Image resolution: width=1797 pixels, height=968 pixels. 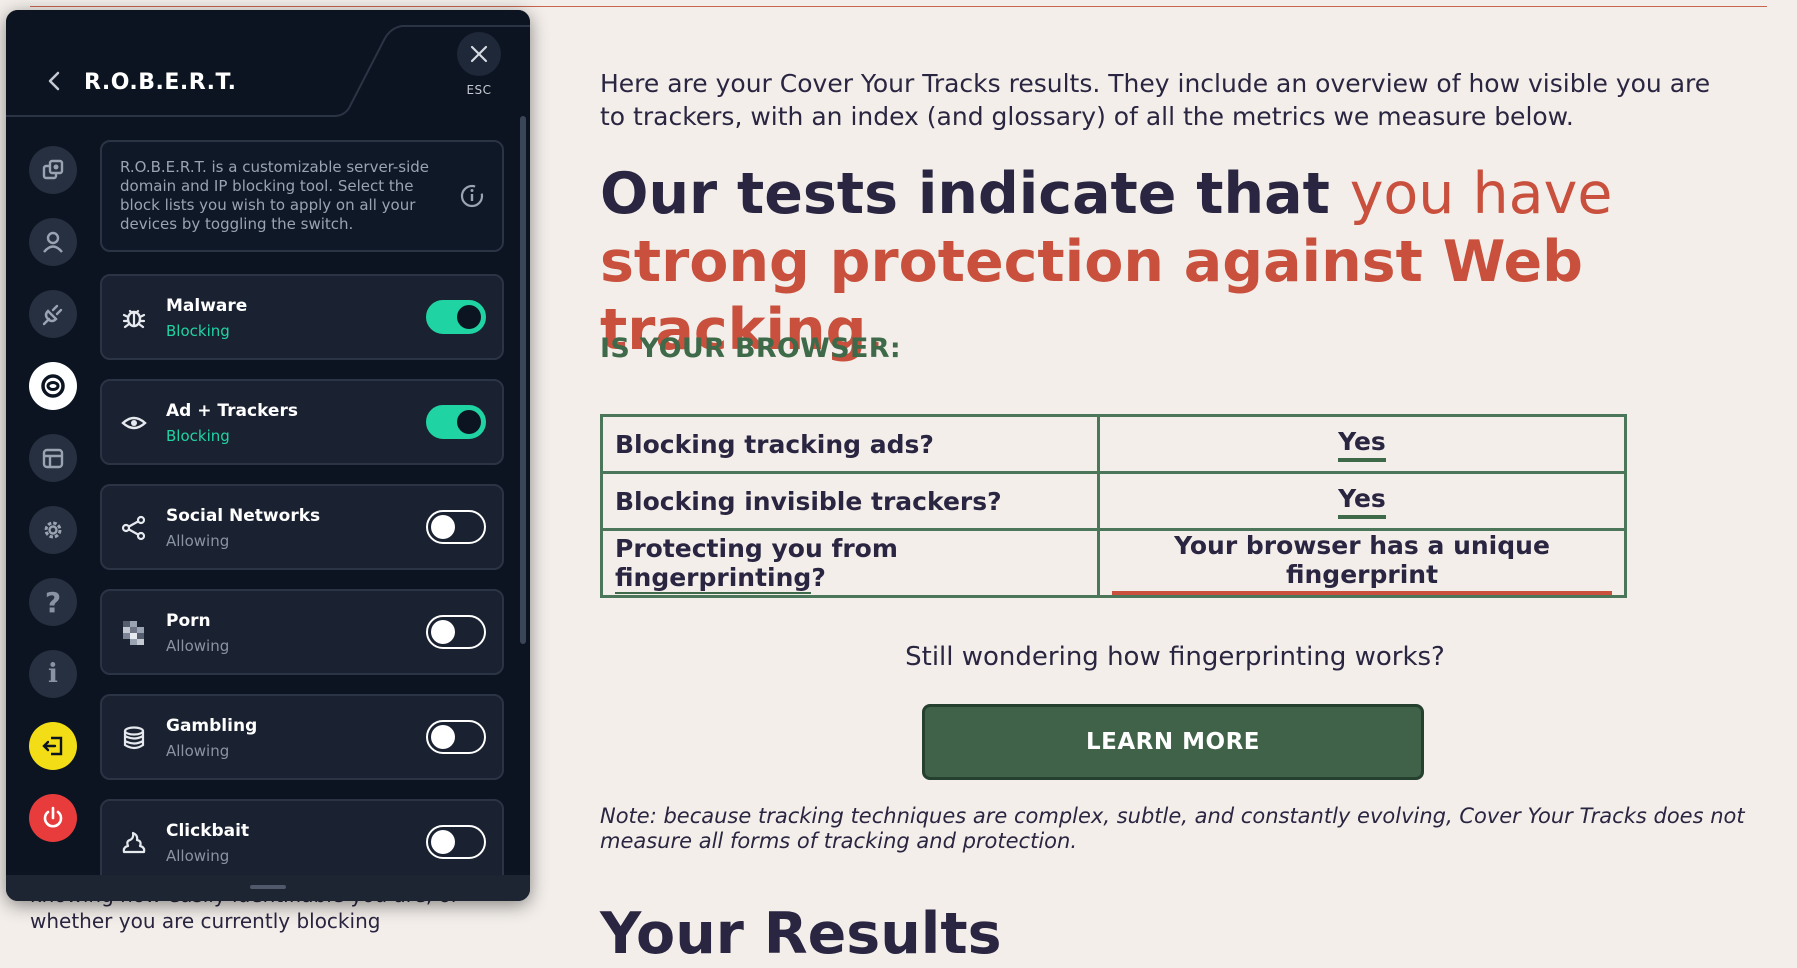 I want to click on panel-scrollbar, so click(x=523, y=380).